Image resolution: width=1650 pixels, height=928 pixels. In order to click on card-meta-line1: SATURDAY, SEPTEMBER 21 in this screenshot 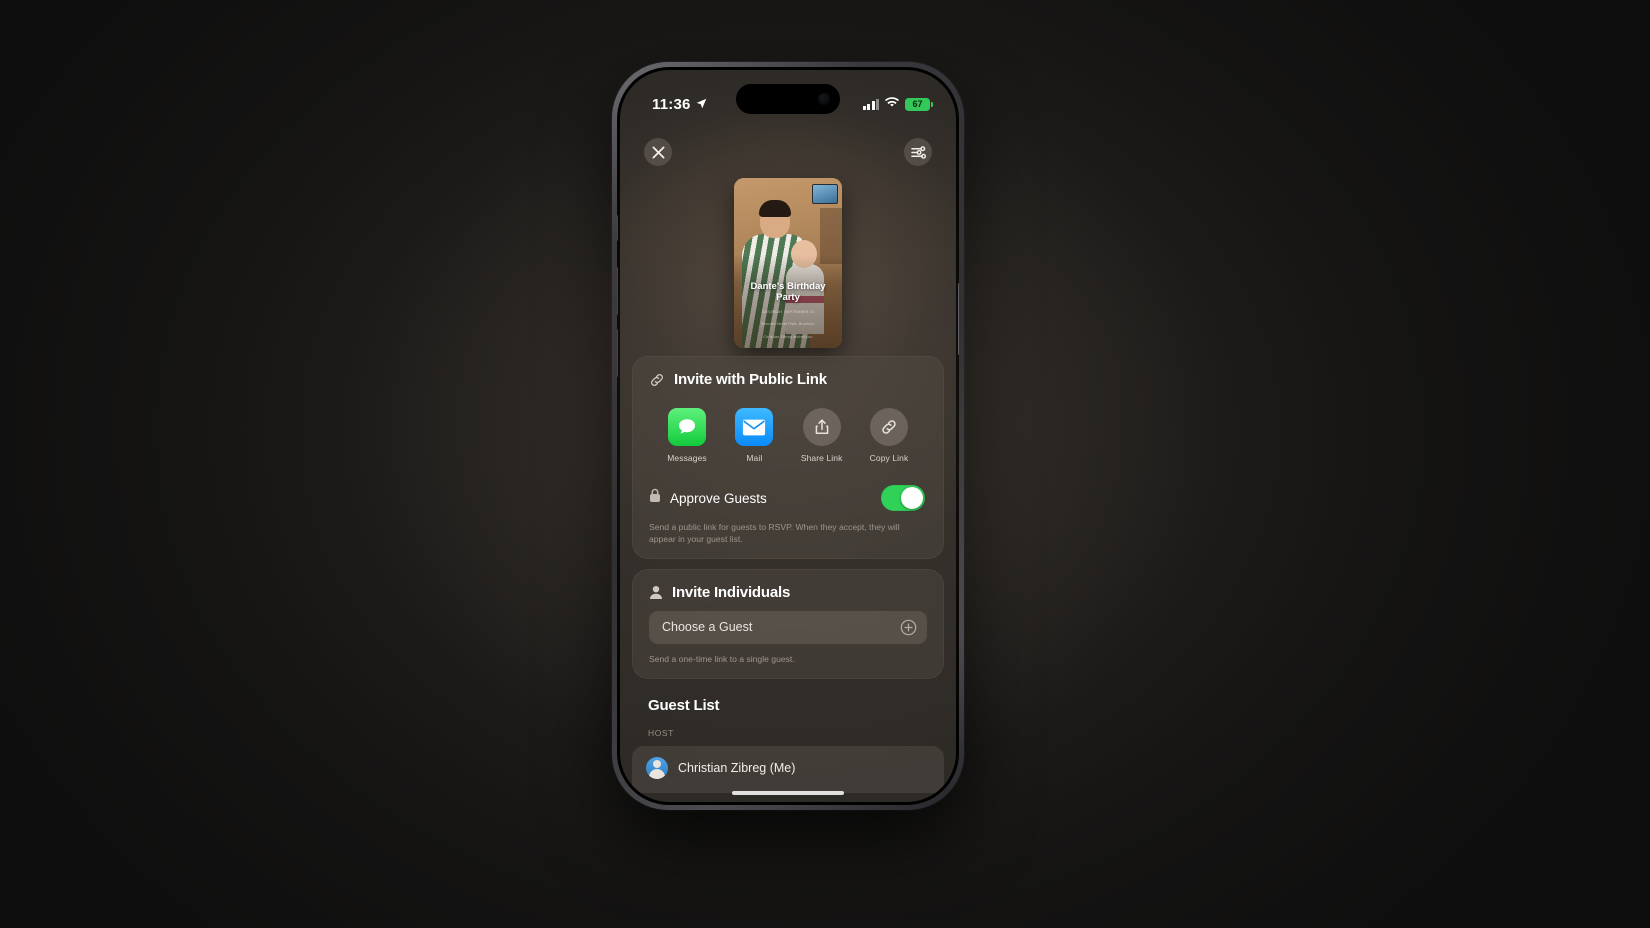, I will do `click(788, 312)`.